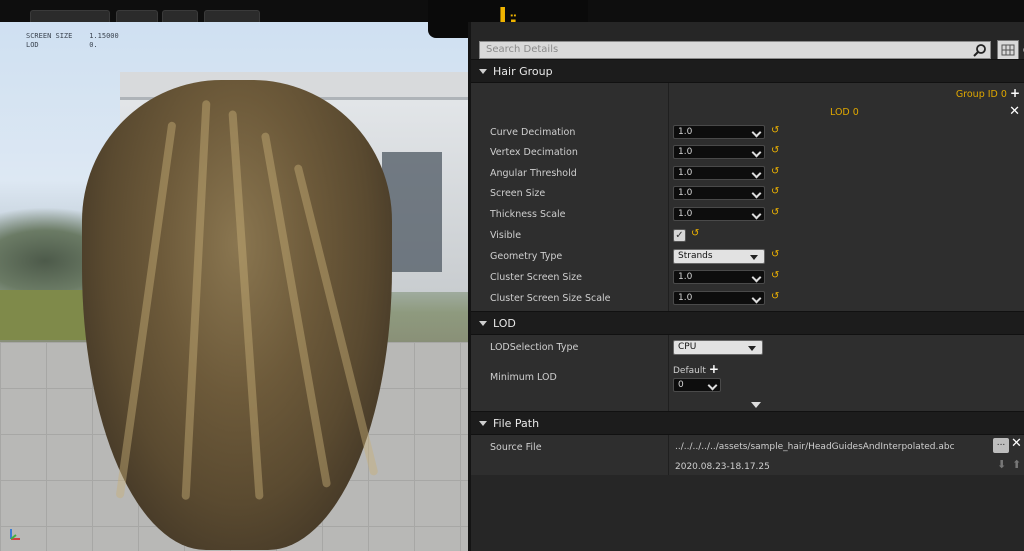  What do you see at coordinates (635, 277) in the screenshot?
I see `cluster-screen-size-row: Cluster Screen Size 1.0 ↺` at bounding box center [635, 277].